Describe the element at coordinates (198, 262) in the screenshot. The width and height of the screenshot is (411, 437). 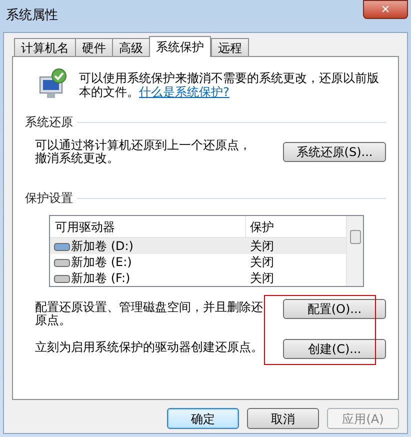
I see `drive-row: 新加卷 (E:) 关闭` at that location.